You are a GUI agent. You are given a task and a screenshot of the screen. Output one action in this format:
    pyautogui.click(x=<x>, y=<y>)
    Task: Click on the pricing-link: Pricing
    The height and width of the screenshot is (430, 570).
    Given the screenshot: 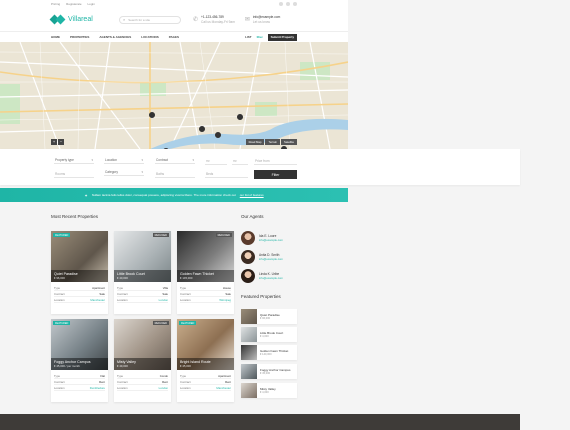 What is the action you would take?
    pyautogui.click(x=55, y=4)
    